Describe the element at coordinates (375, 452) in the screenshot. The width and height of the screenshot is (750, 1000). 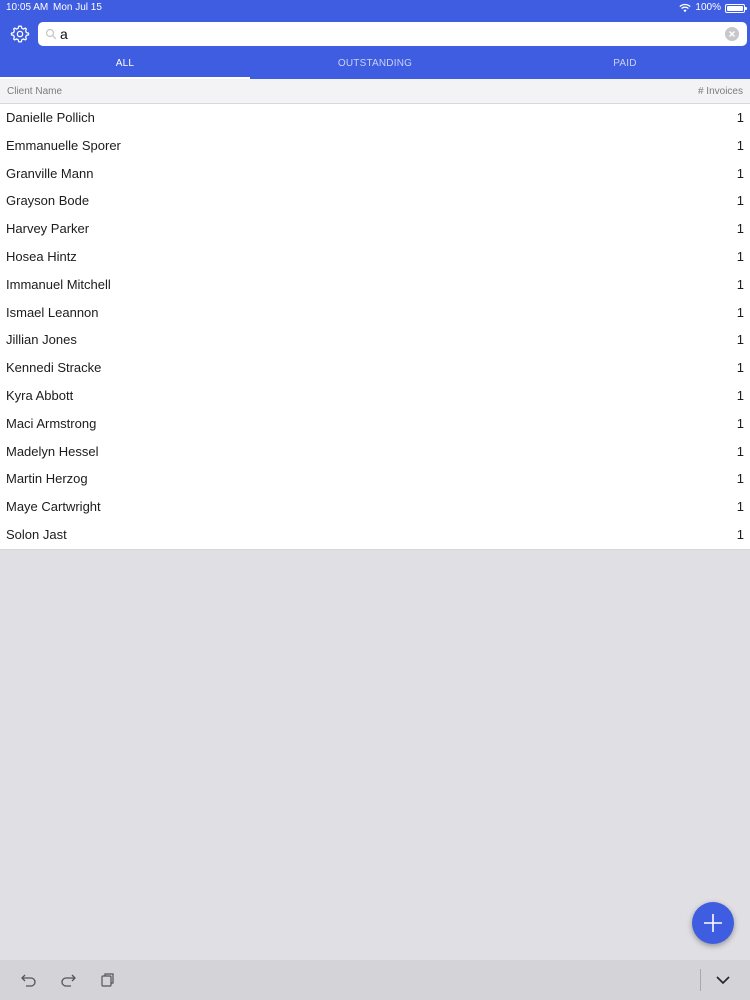
I see `table-row: Madelyn Hessel 1` at that location.